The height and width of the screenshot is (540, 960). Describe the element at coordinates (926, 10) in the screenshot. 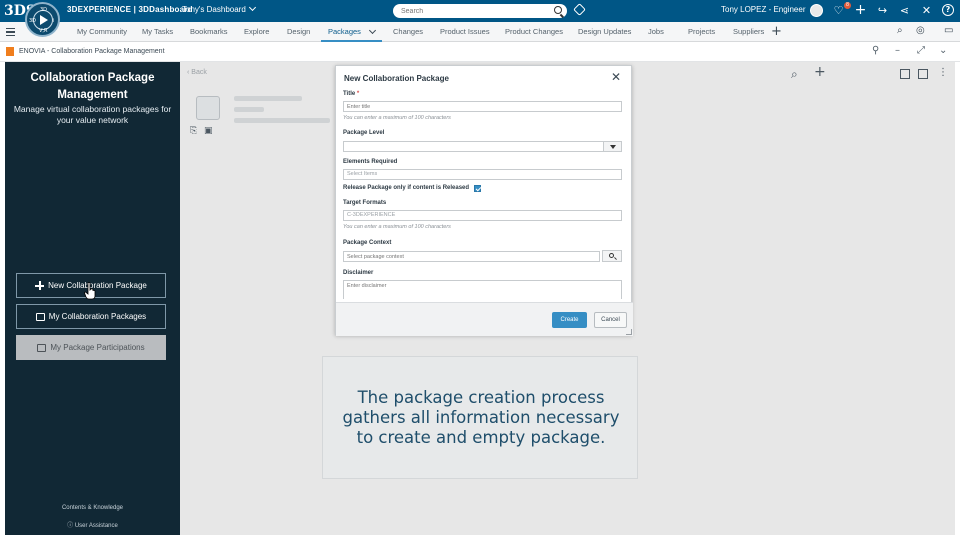

I see `tools-icon: ✕` at that location.